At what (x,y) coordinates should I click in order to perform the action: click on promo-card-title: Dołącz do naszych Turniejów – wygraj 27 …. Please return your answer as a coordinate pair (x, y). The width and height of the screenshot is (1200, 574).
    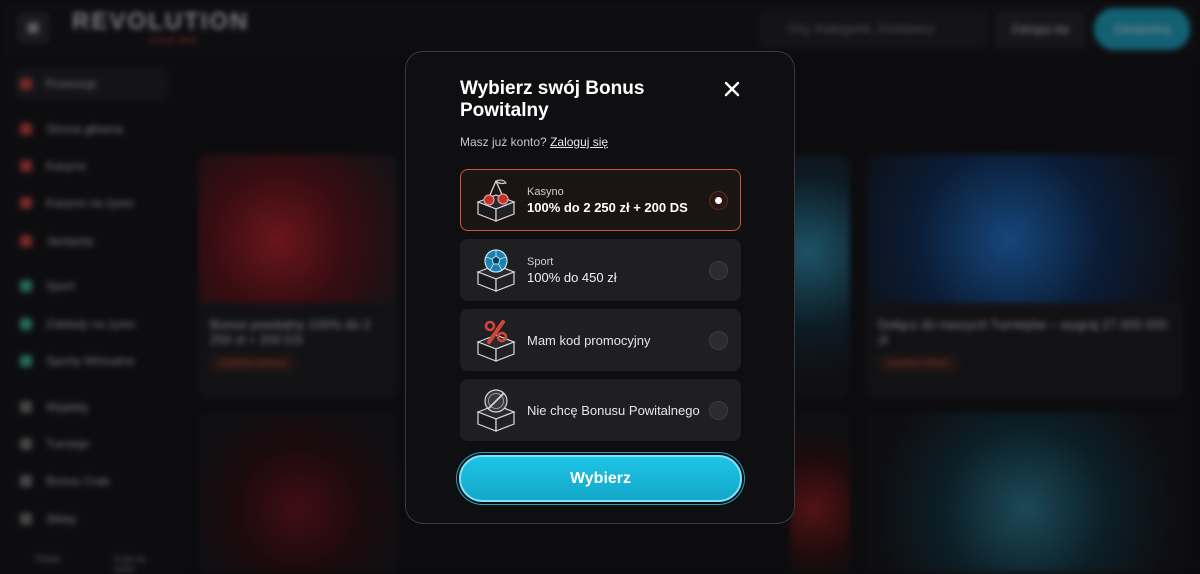
    Looking at the image, I should click on (1025, 332).